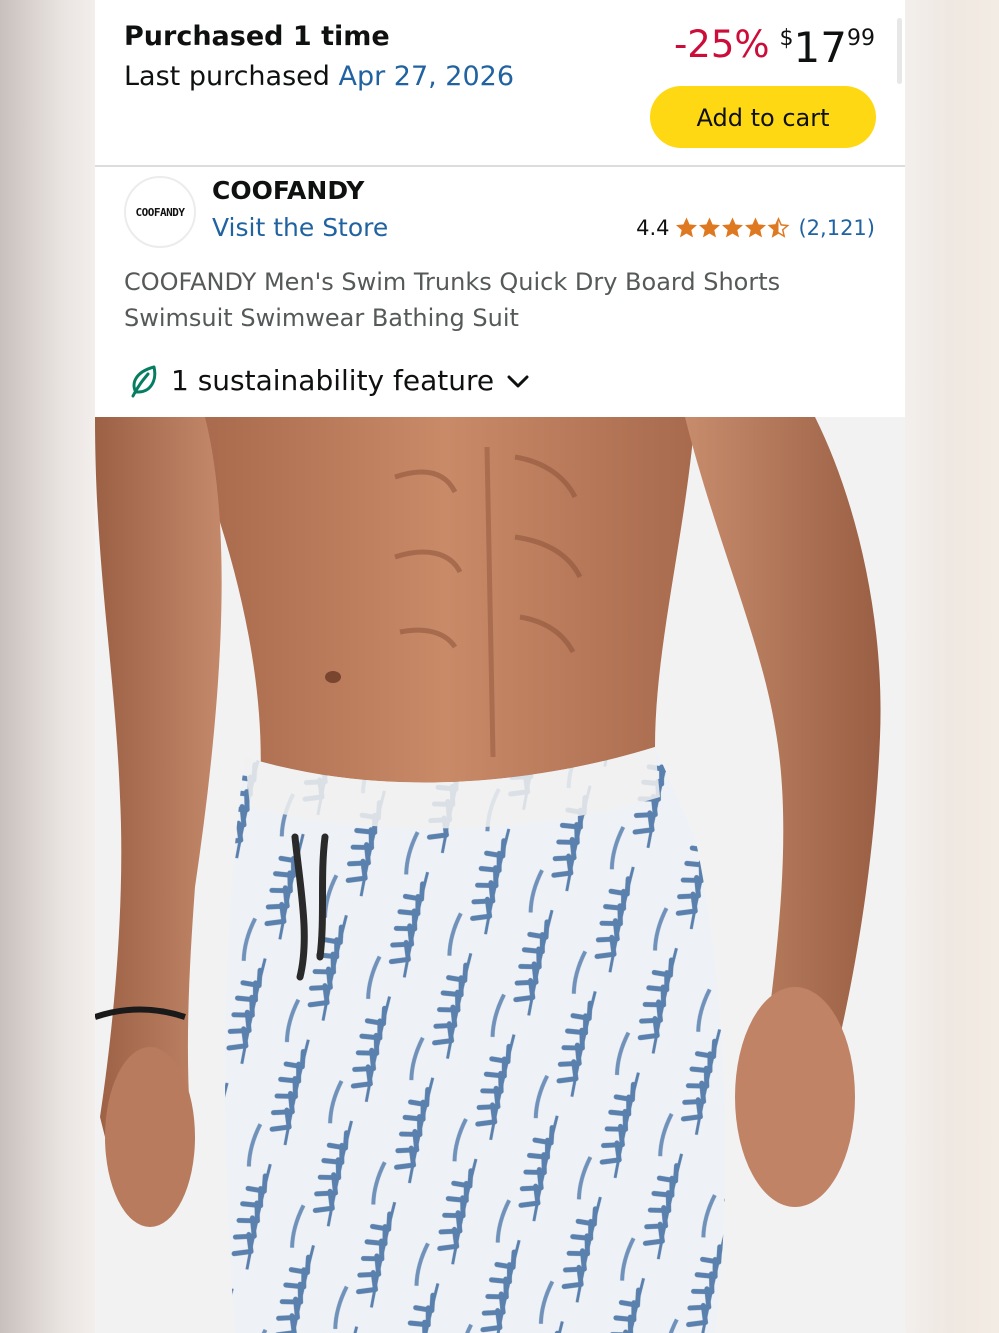 Image resolution: width=999 pixels, height=1333 pixels. Describe the element at coordinates (426, 76) in the screenshot. I see `last-purchased-date: Apr 27, 2026` at that location.